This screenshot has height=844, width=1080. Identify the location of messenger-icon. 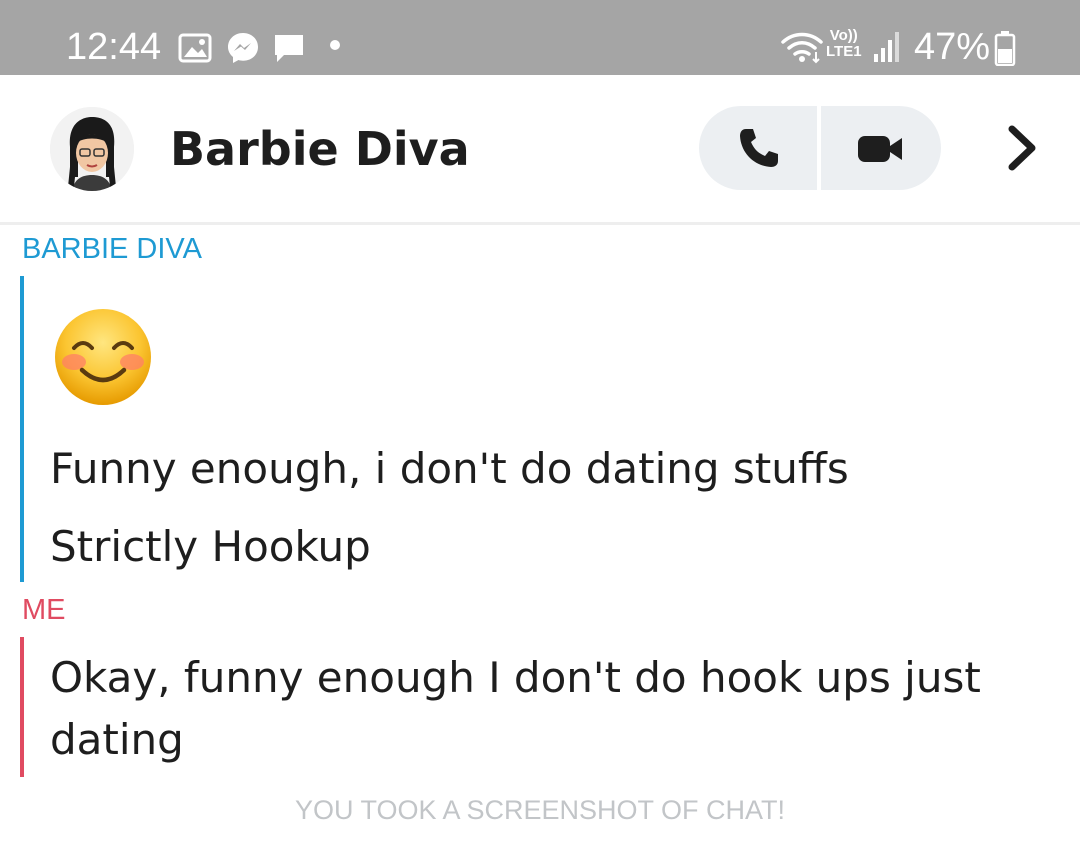
(243, 48).